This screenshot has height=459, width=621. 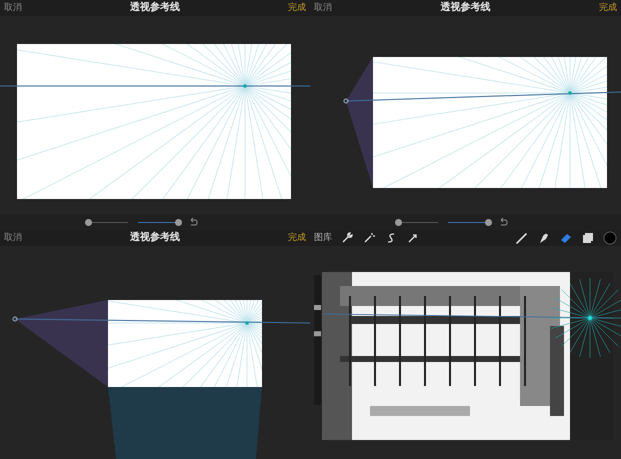 I want to click on brush-icon, so click(x=522, y=238).